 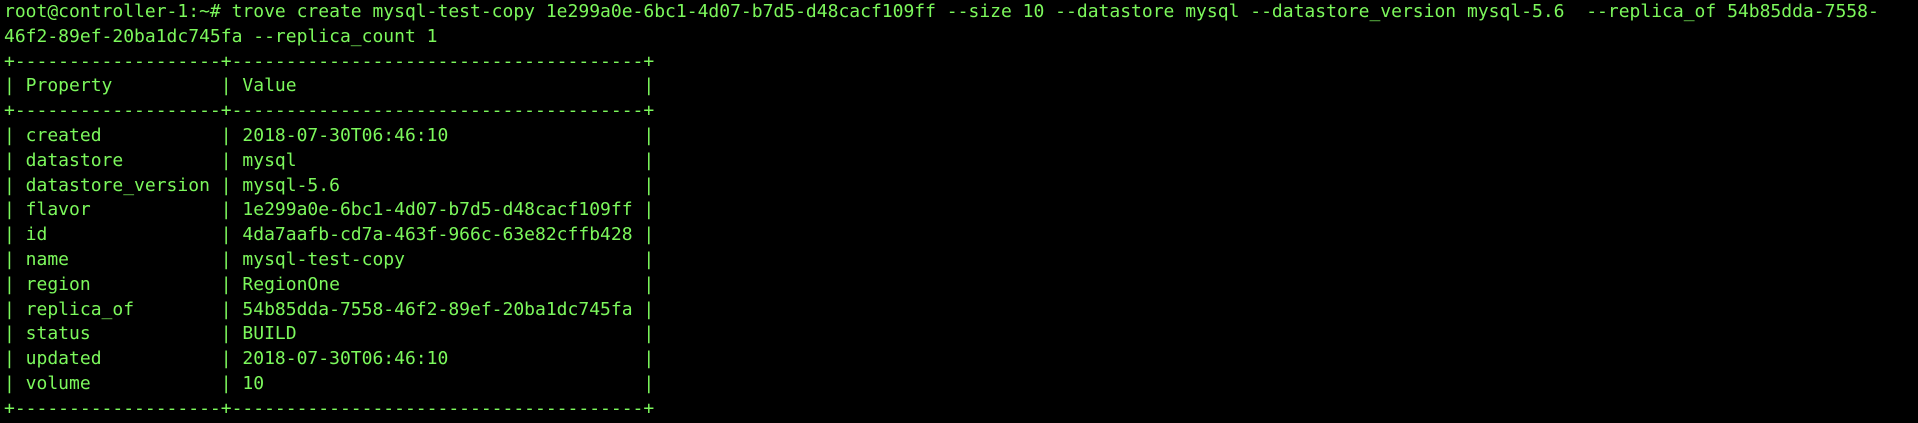 What do you see at coordinates (329, 334) in the screenshot?
I see `table-row: | status | BUILD |` at bounding box center [329, 334].